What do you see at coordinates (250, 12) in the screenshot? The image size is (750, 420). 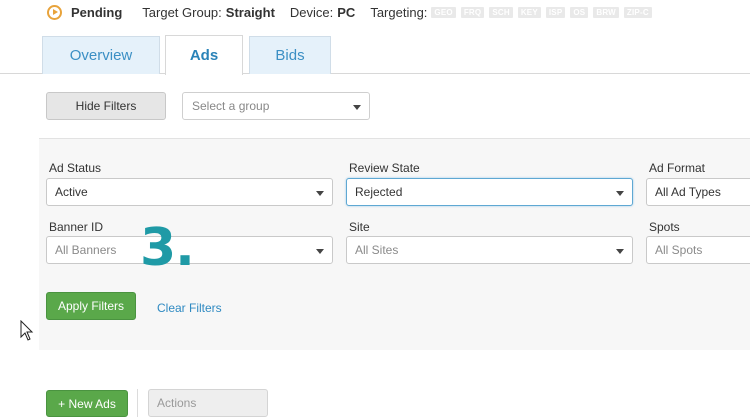 I see `target-group-value: Straight` at bounding box center [250, 12].